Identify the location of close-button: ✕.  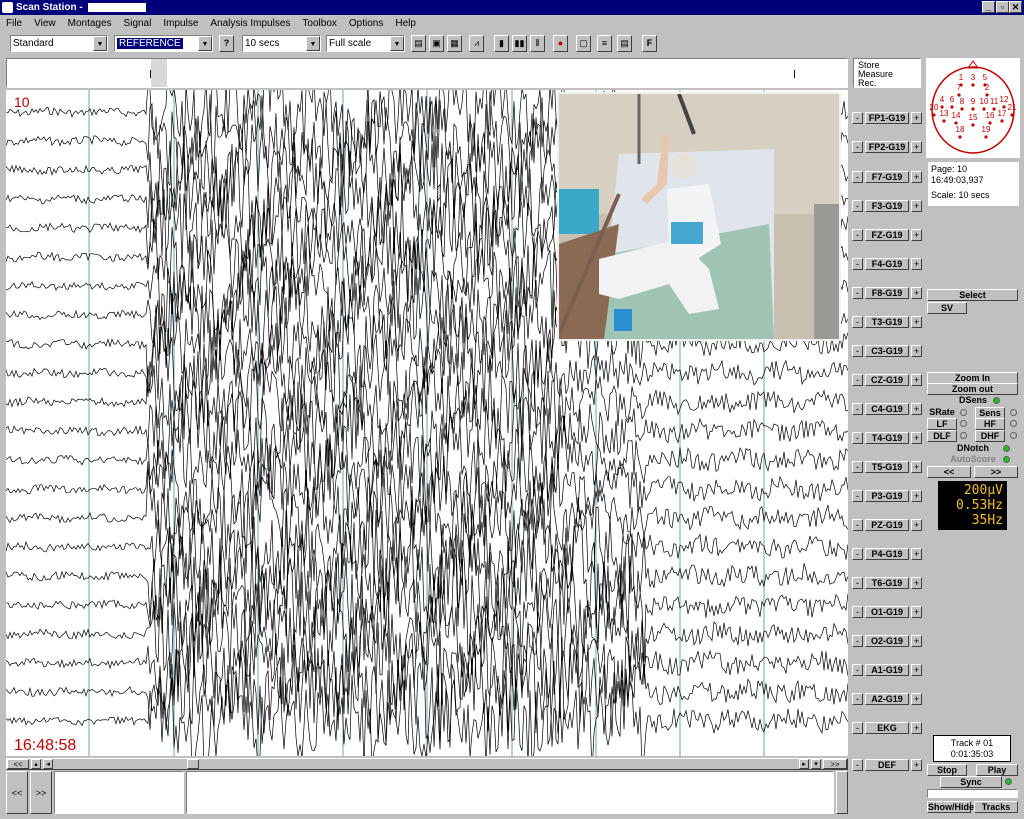
(1015, 7).